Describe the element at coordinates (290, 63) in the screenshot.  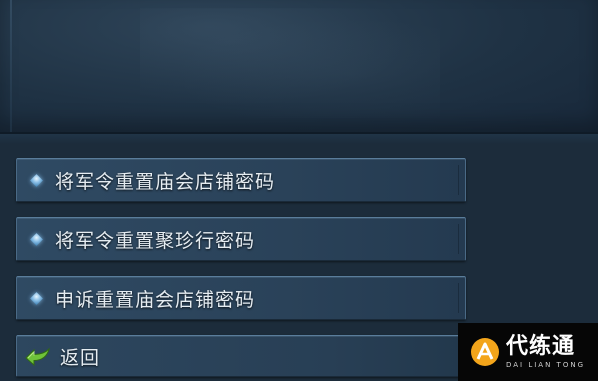
I see `faded-header-art` at that location.